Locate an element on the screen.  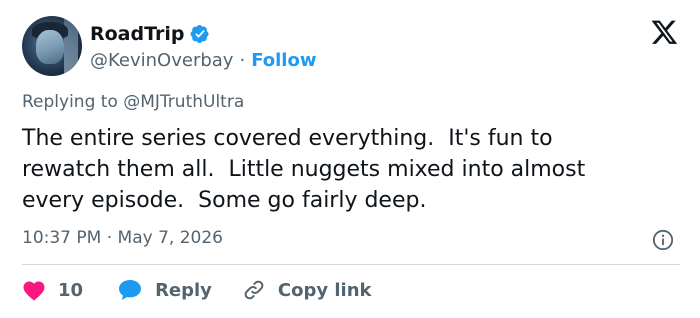
action-bar: 10 Reply Copy link is located at coordinates (197, 290).